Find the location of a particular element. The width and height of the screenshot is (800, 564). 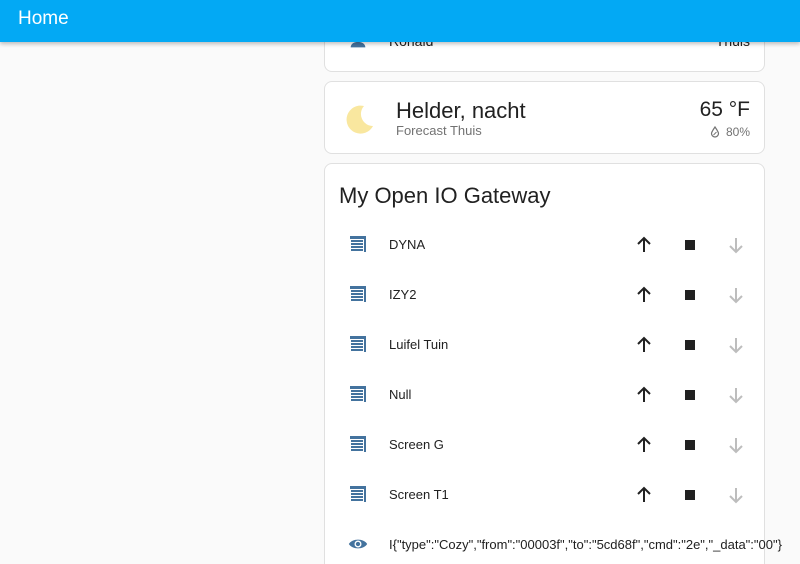

weather-humidity: 80% is located at coordinates (729, 132).